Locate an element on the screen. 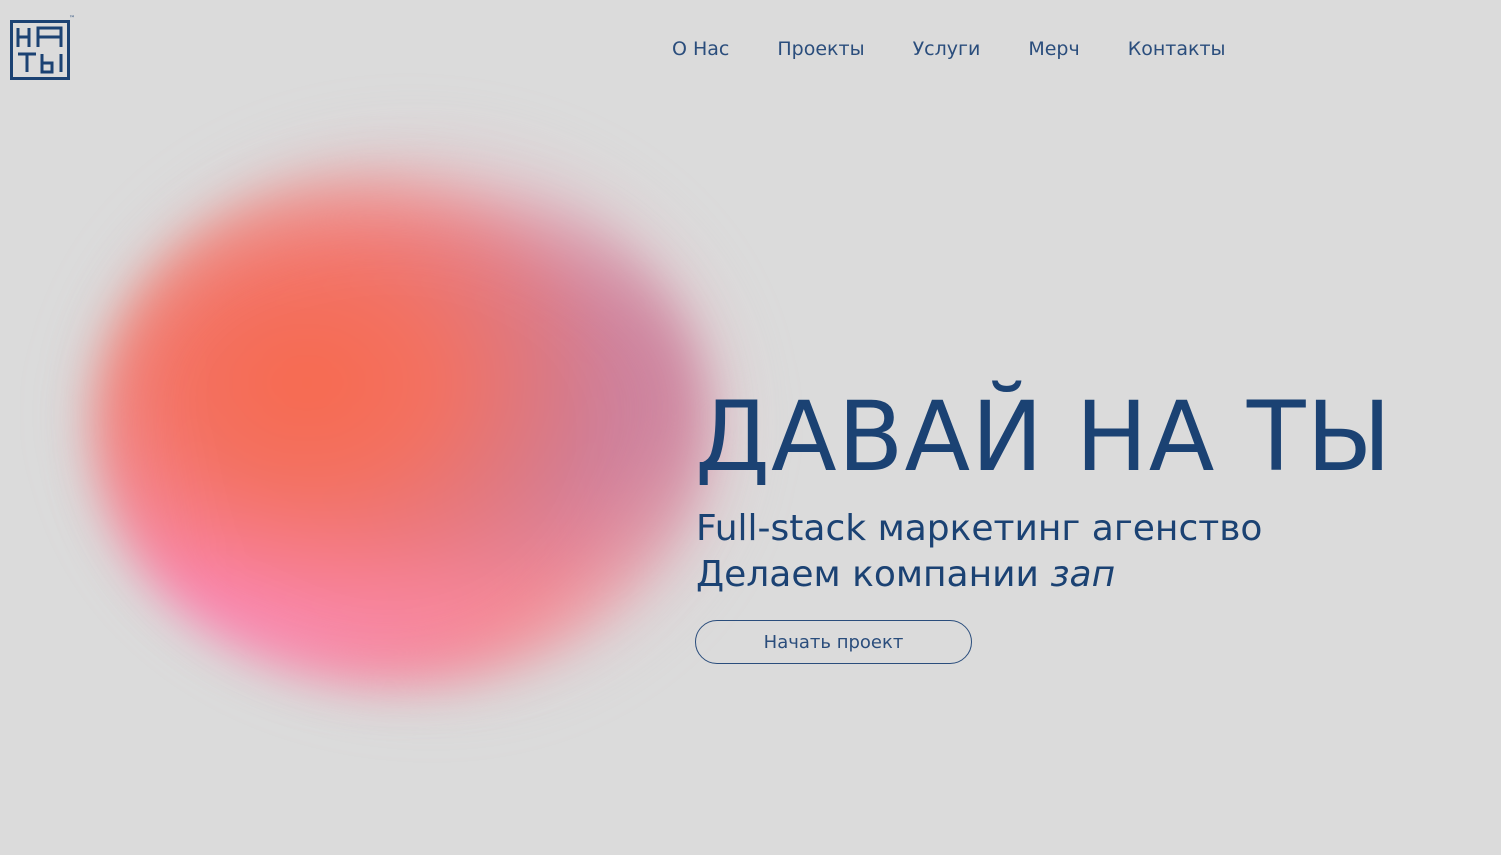 The width and height of the screenshot is (1501, 855). hero-subtitle-animated-word: зап is located at coordinates (1083, 574).